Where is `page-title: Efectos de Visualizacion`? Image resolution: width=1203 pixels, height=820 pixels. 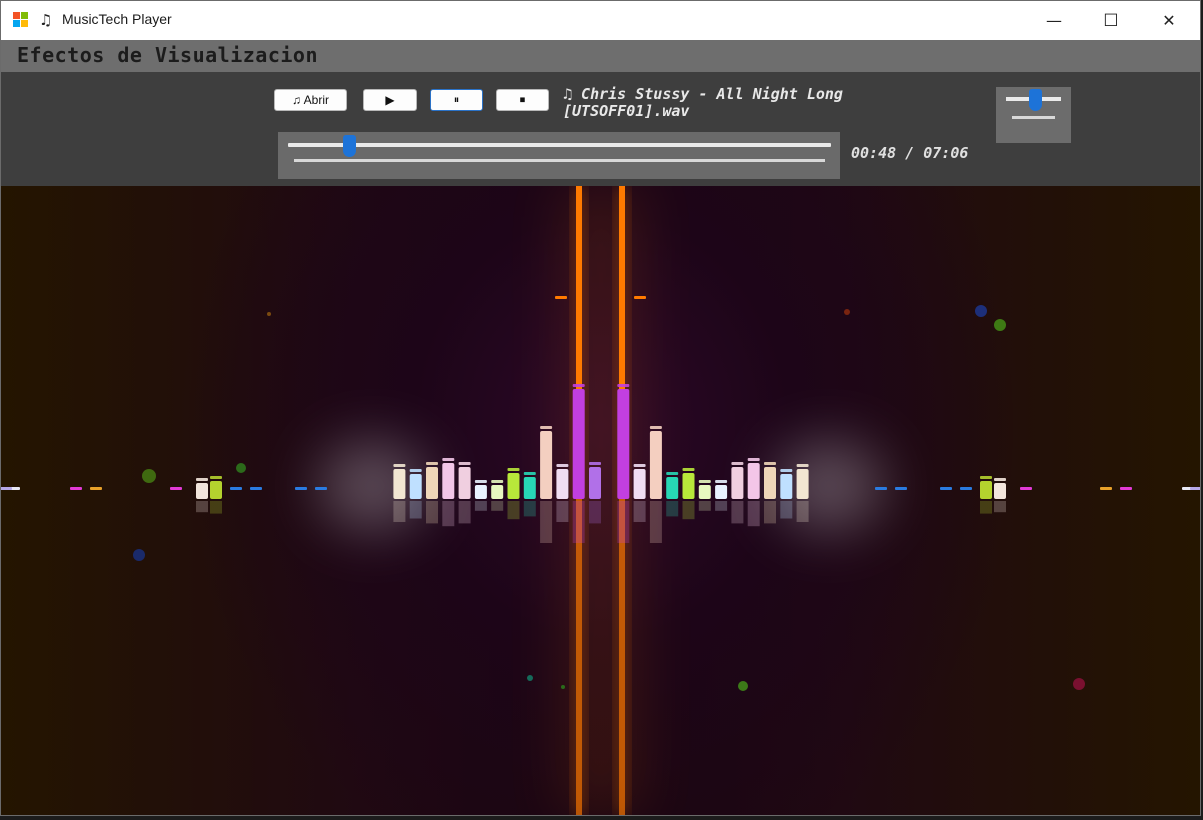
page-title: Efectos de Visualizacion is located at coordinates (167, 55).